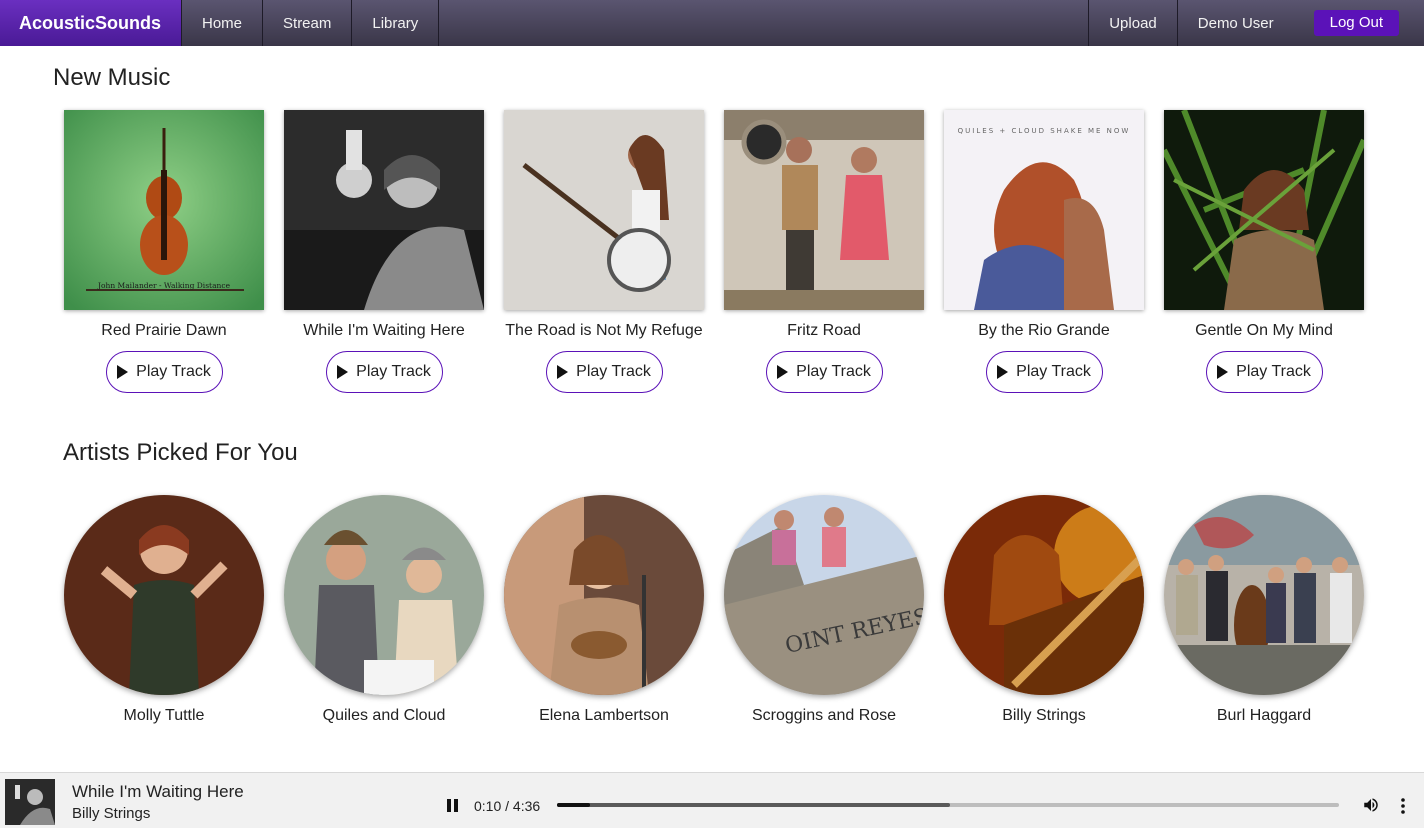 This screenshot has height=828, width=1424. What do you see at coordinates (180, 452) in the screenshot?
I see `artists-heading: Artists Picked For You` at bounding box center [180, 452].